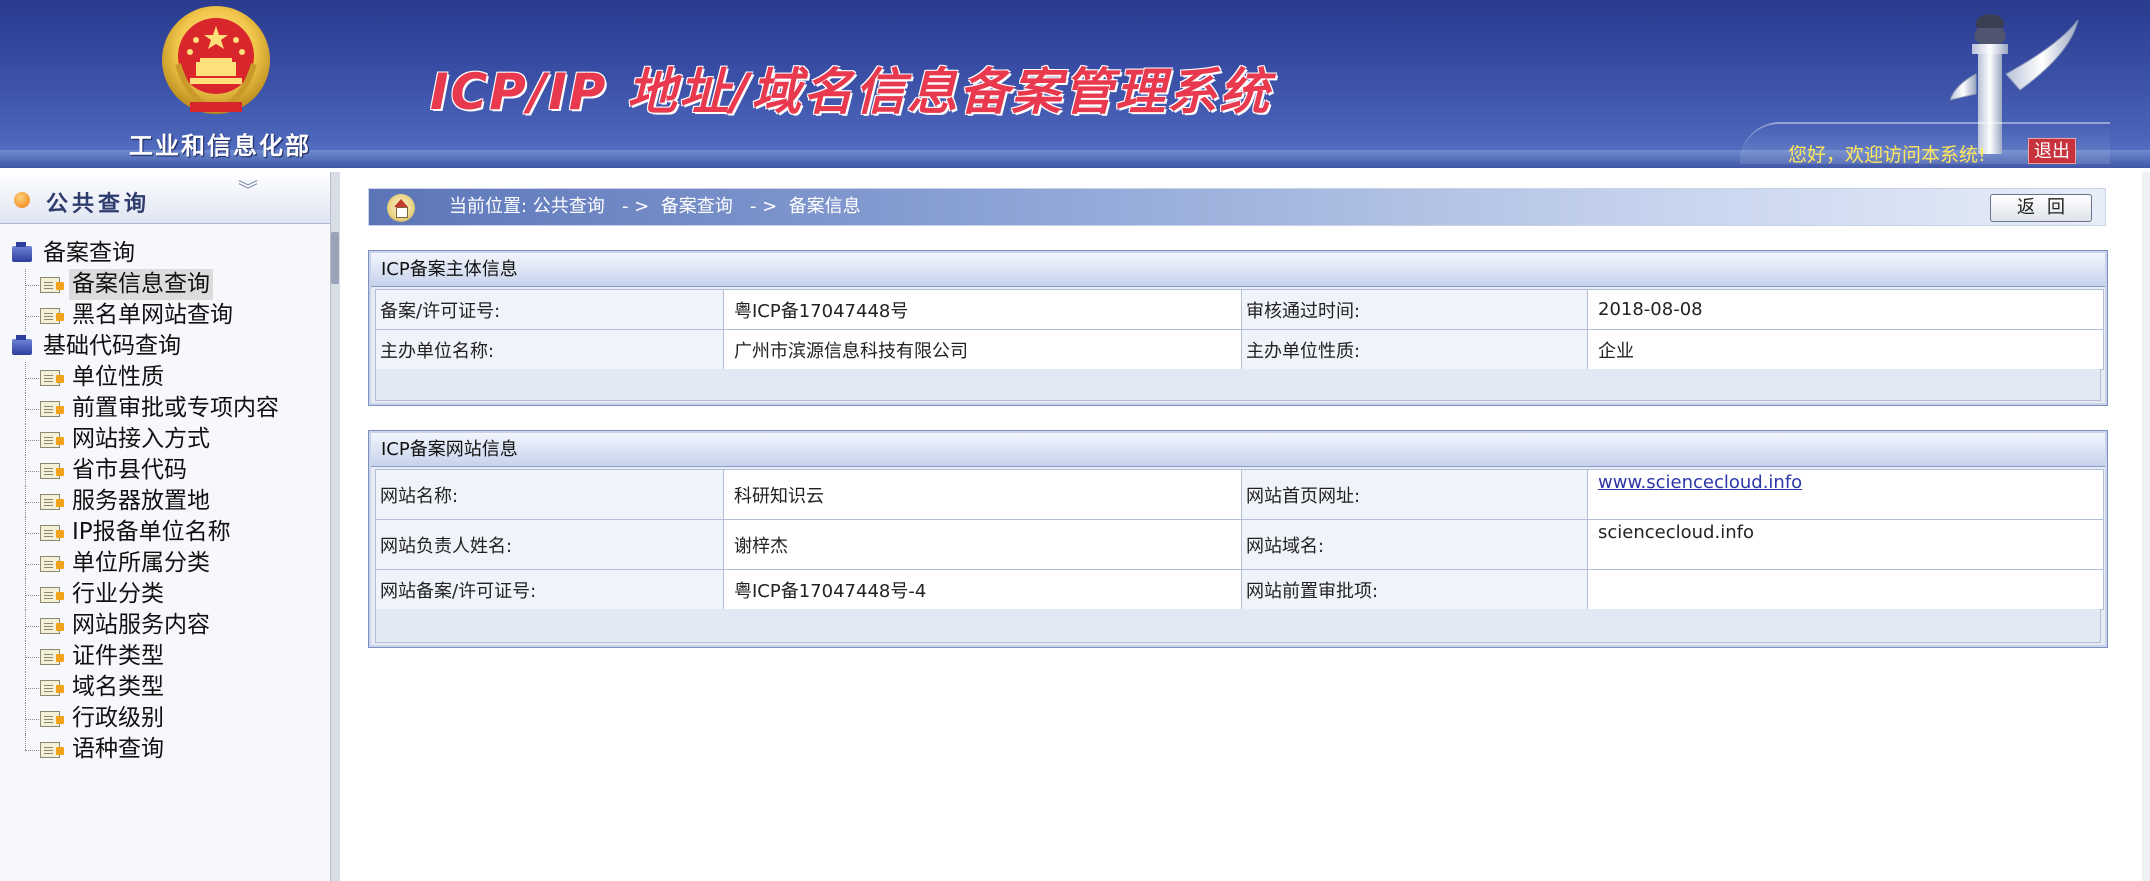 The height and width of the screenshot is (881, 2150). I want to click on sidebar-title: 公共查询, so click(98, 204).